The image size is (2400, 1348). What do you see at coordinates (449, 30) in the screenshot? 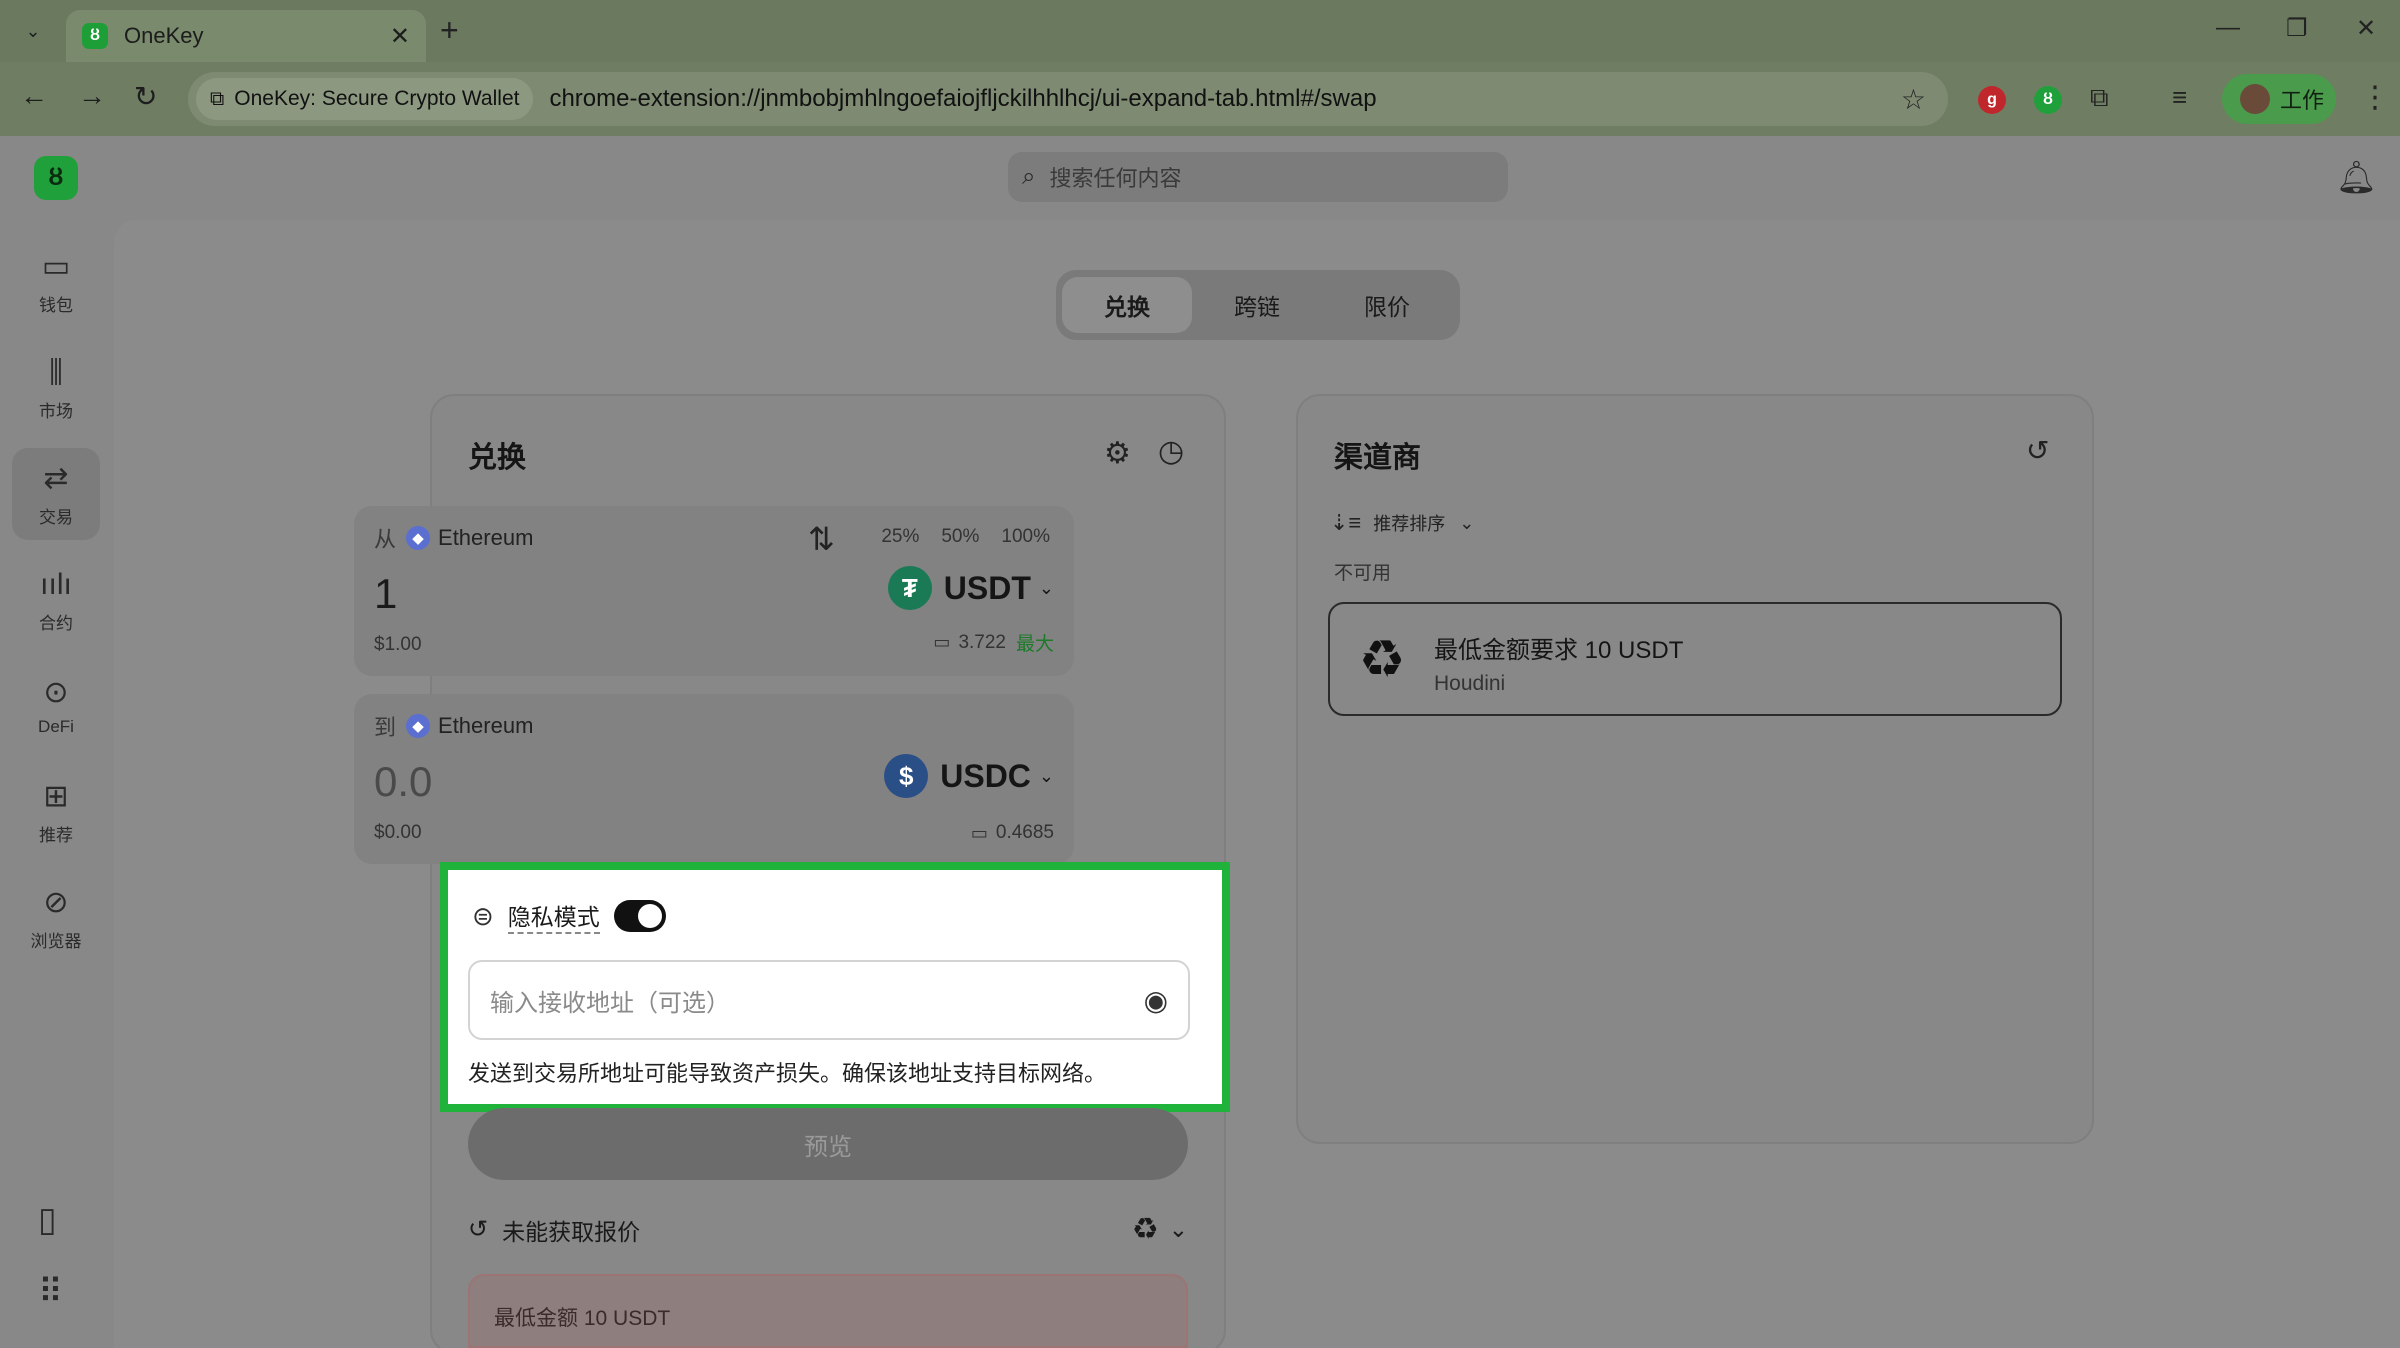
I see `new-tab-button: +` at bounding box center [449, 30].